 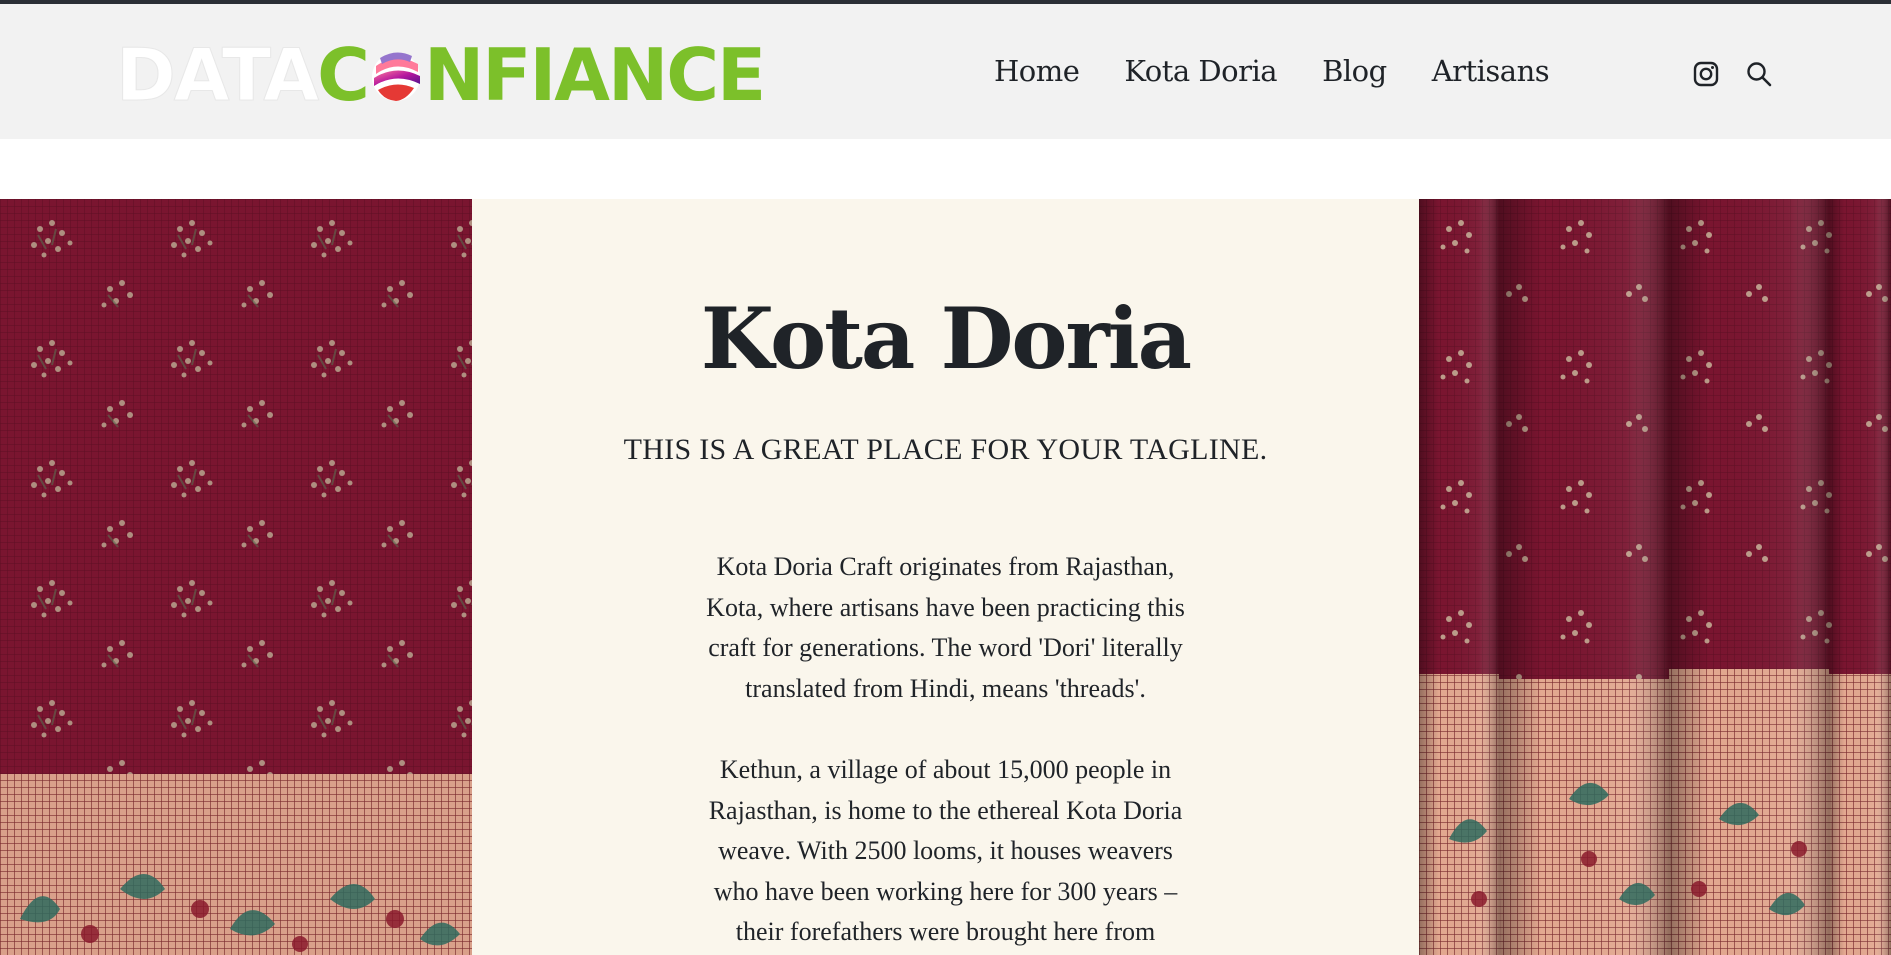 I want to click on logo-rest-letters: NFIANCE, so click(x=595, y=75).